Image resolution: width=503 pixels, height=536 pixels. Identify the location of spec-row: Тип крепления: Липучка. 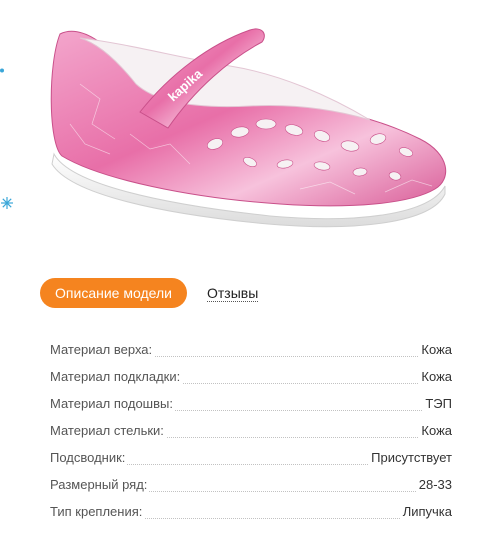
(251, 513).